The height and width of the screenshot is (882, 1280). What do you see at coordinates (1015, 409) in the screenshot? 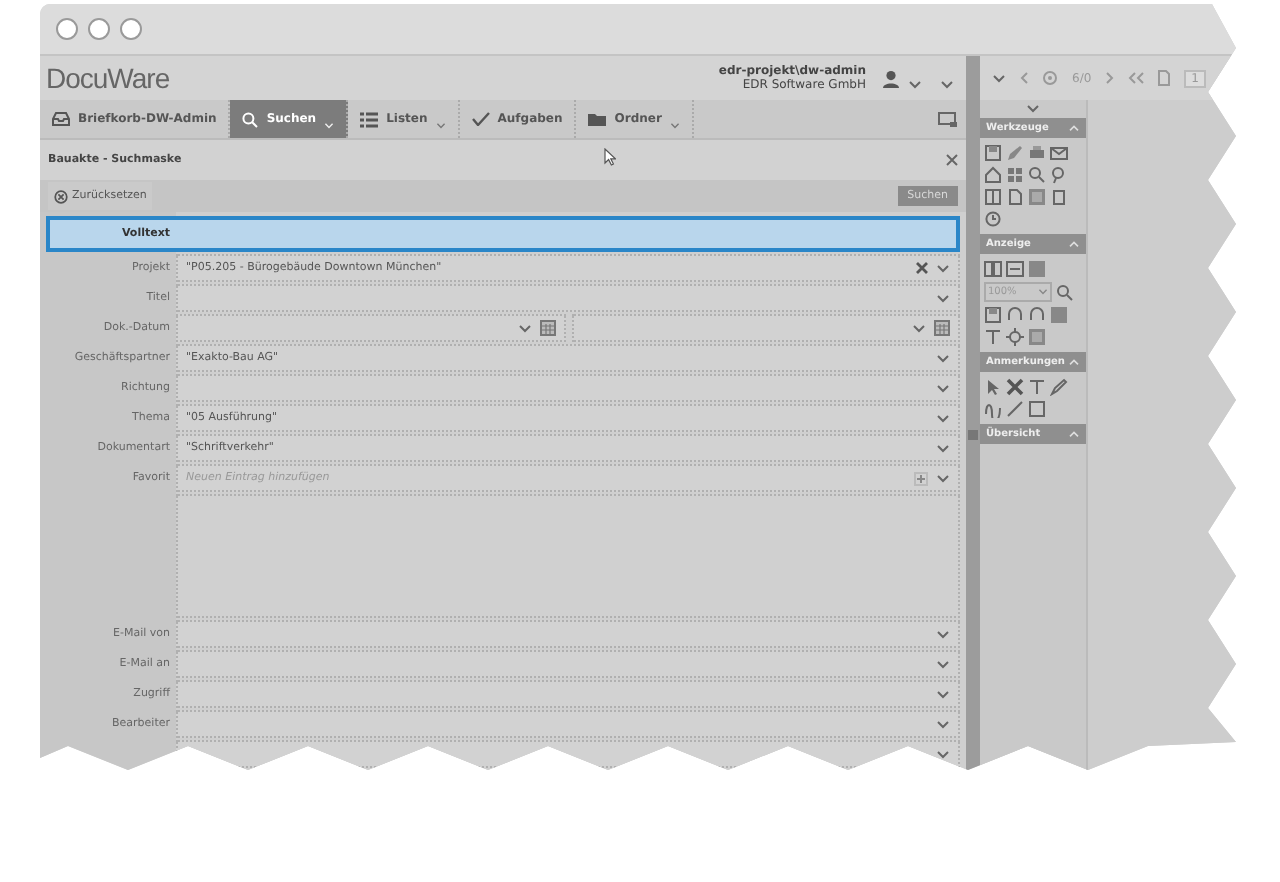
I see `line-icon` at bounding box center [1015, 409].